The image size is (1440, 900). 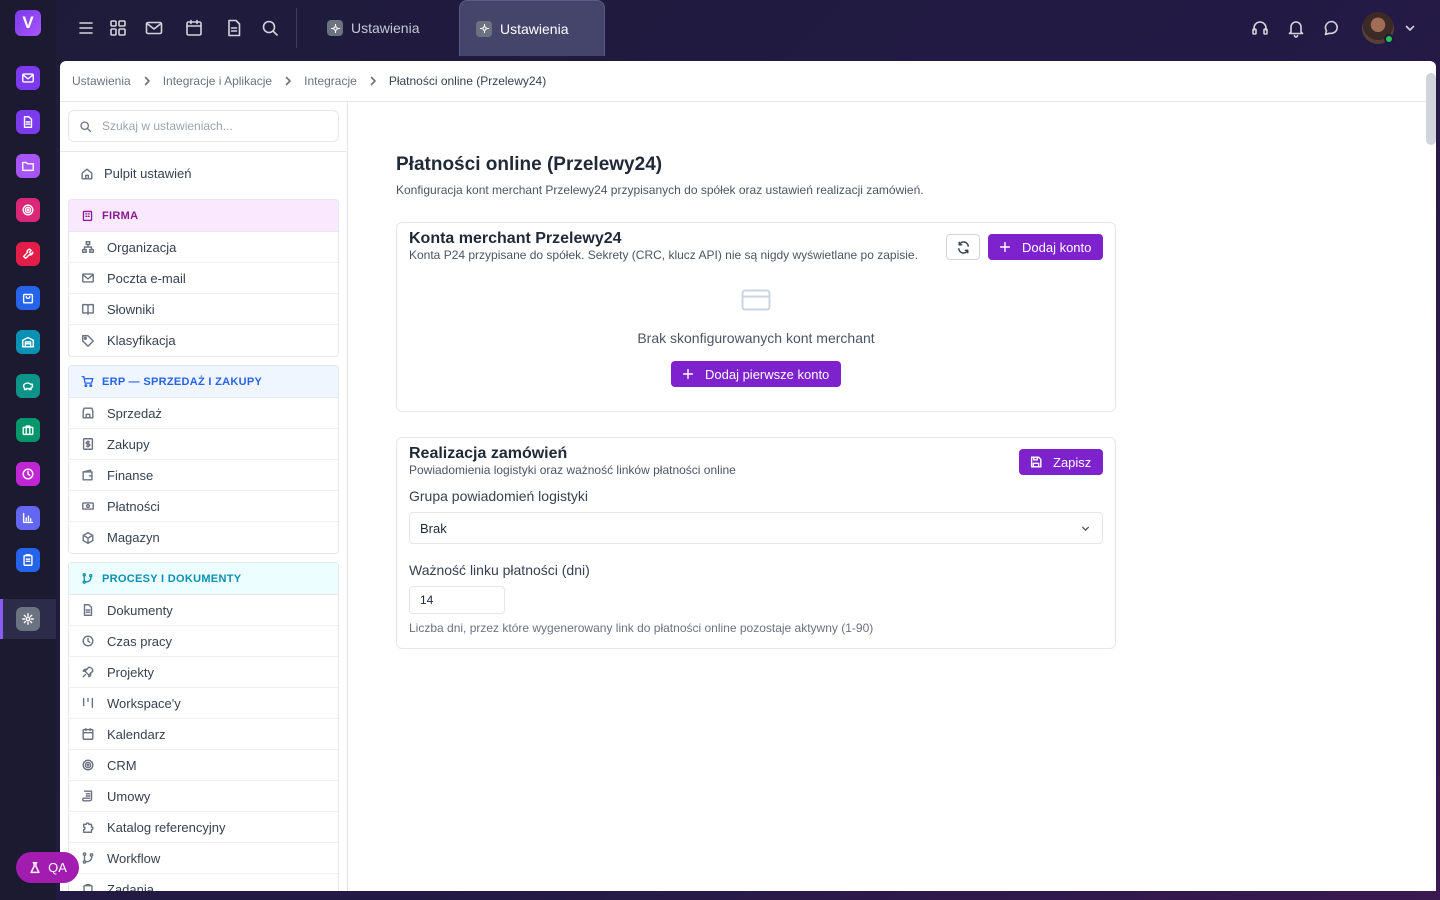 I want to click on scrollbar, so click(x=1431, y=109).